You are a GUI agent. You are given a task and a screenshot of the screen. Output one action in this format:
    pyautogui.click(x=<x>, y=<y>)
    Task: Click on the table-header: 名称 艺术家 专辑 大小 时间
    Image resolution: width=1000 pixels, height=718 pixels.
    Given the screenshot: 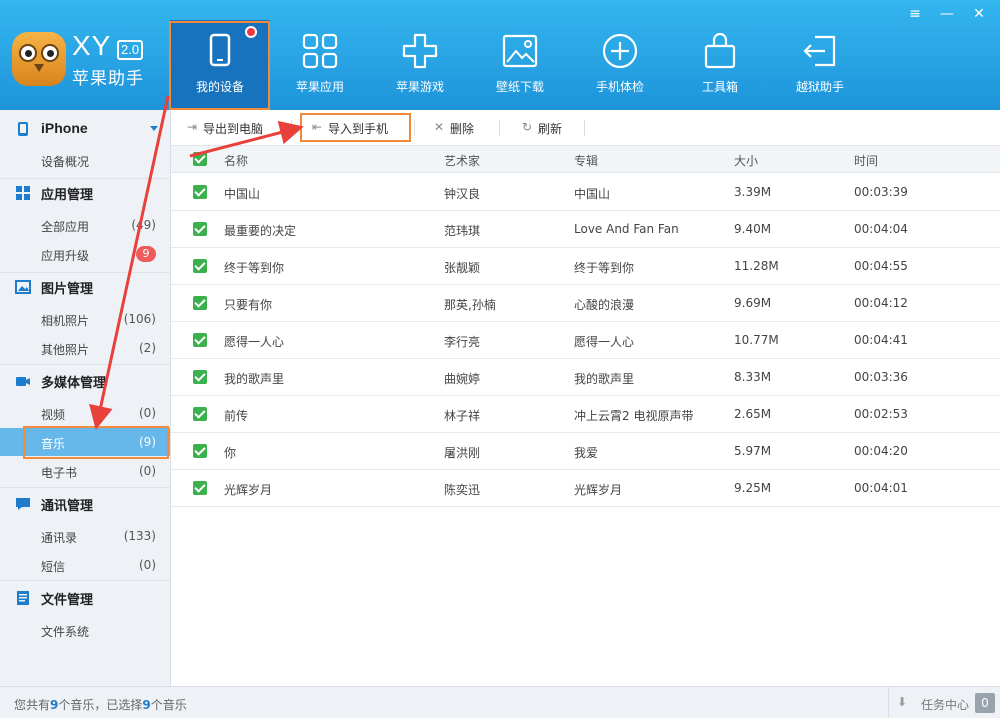 What is the action you would take?
    pyautogui.click(x=585, y=159)
    